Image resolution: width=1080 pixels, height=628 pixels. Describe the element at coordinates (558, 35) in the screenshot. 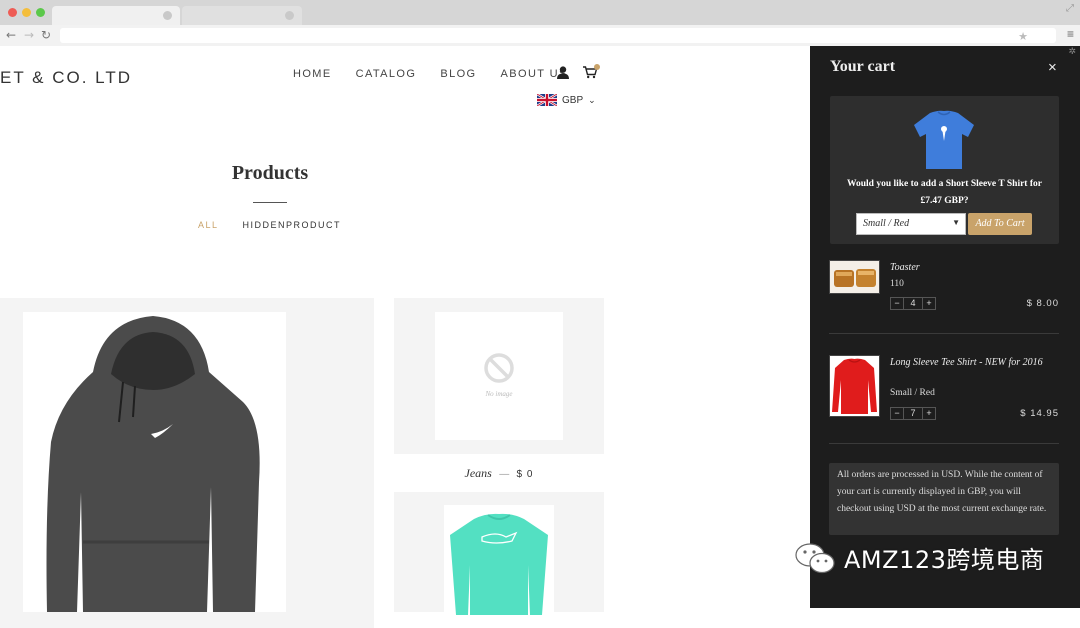

I see `address-bar: ★` at that location.